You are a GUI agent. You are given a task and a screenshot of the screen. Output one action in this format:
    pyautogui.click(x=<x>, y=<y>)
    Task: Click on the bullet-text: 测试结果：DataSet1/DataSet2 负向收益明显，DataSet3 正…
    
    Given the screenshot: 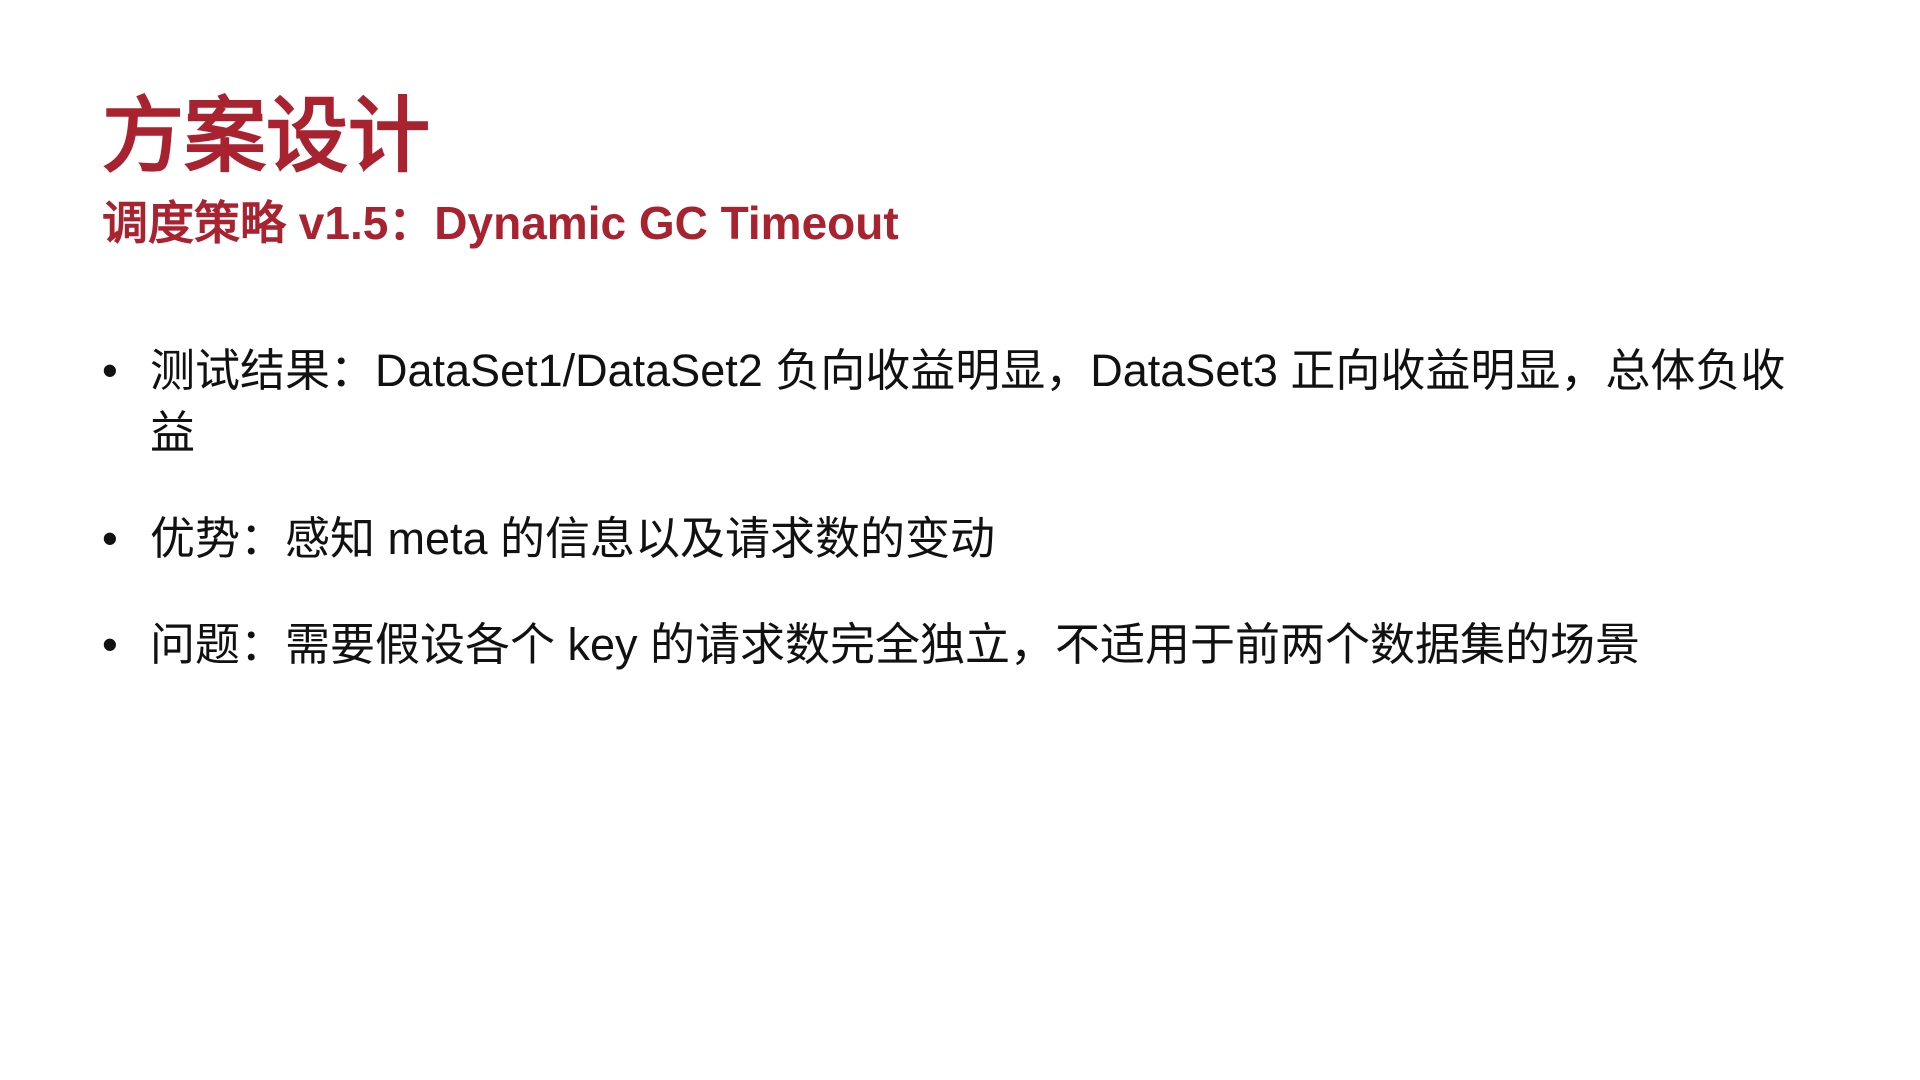 What is the action you would take?
    pyautogui.click(x=968, y=401)
    